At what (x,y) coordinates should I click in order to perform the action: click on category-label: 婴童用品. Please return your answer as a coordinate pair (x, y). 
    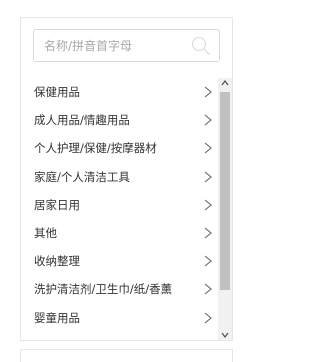
    Looking at the image, I should click on (57, 317).